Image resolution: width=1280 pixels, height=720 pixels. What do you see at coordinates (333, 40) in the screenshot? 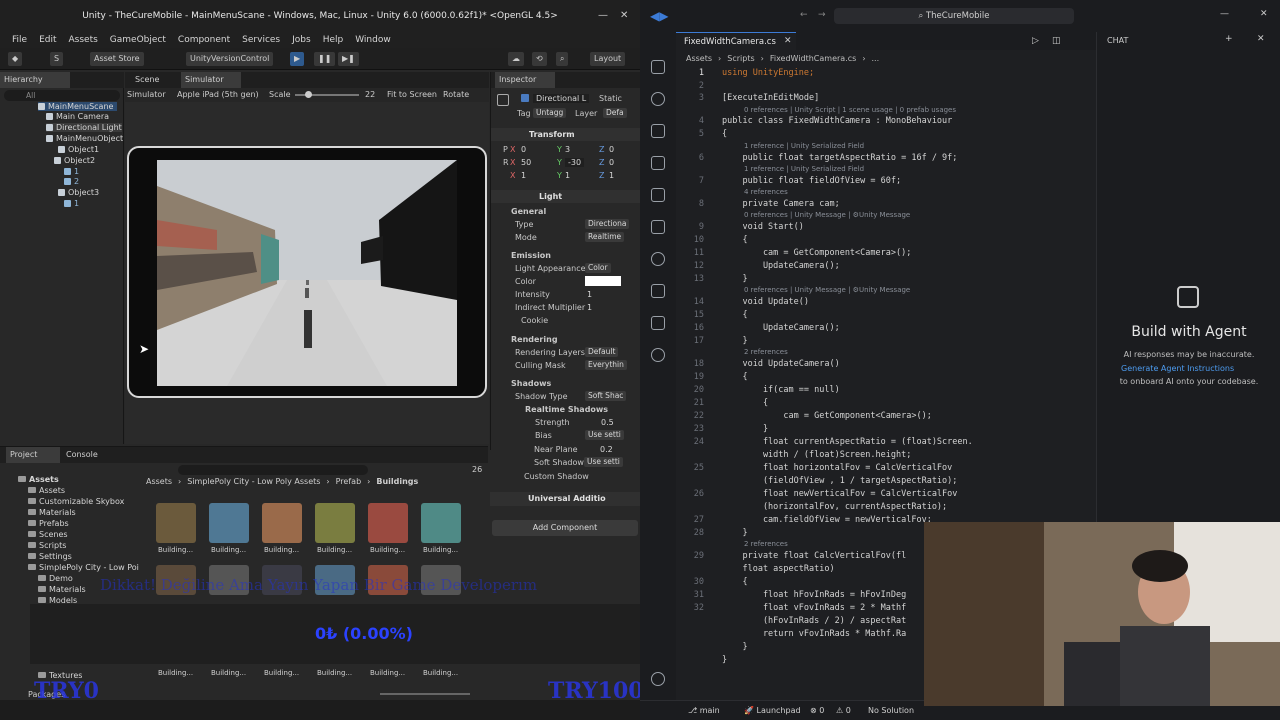
I see `menu-help: Help` at bounding box center [333, 40].